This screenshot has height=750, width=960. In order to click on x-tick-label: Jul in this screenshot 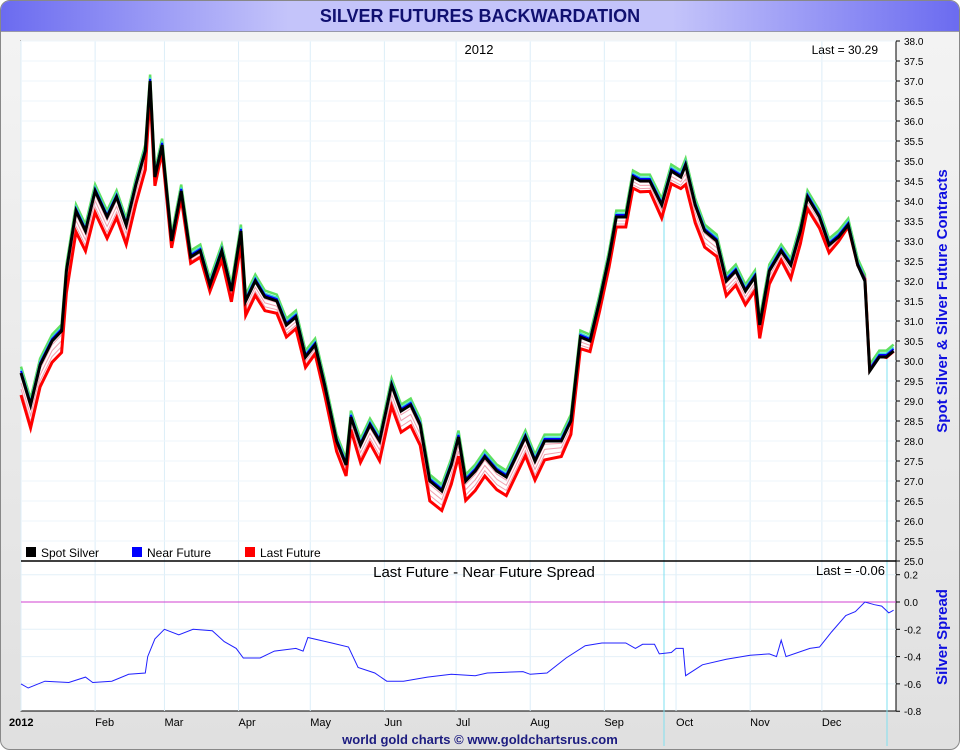, I will do `click(463, 723)`.